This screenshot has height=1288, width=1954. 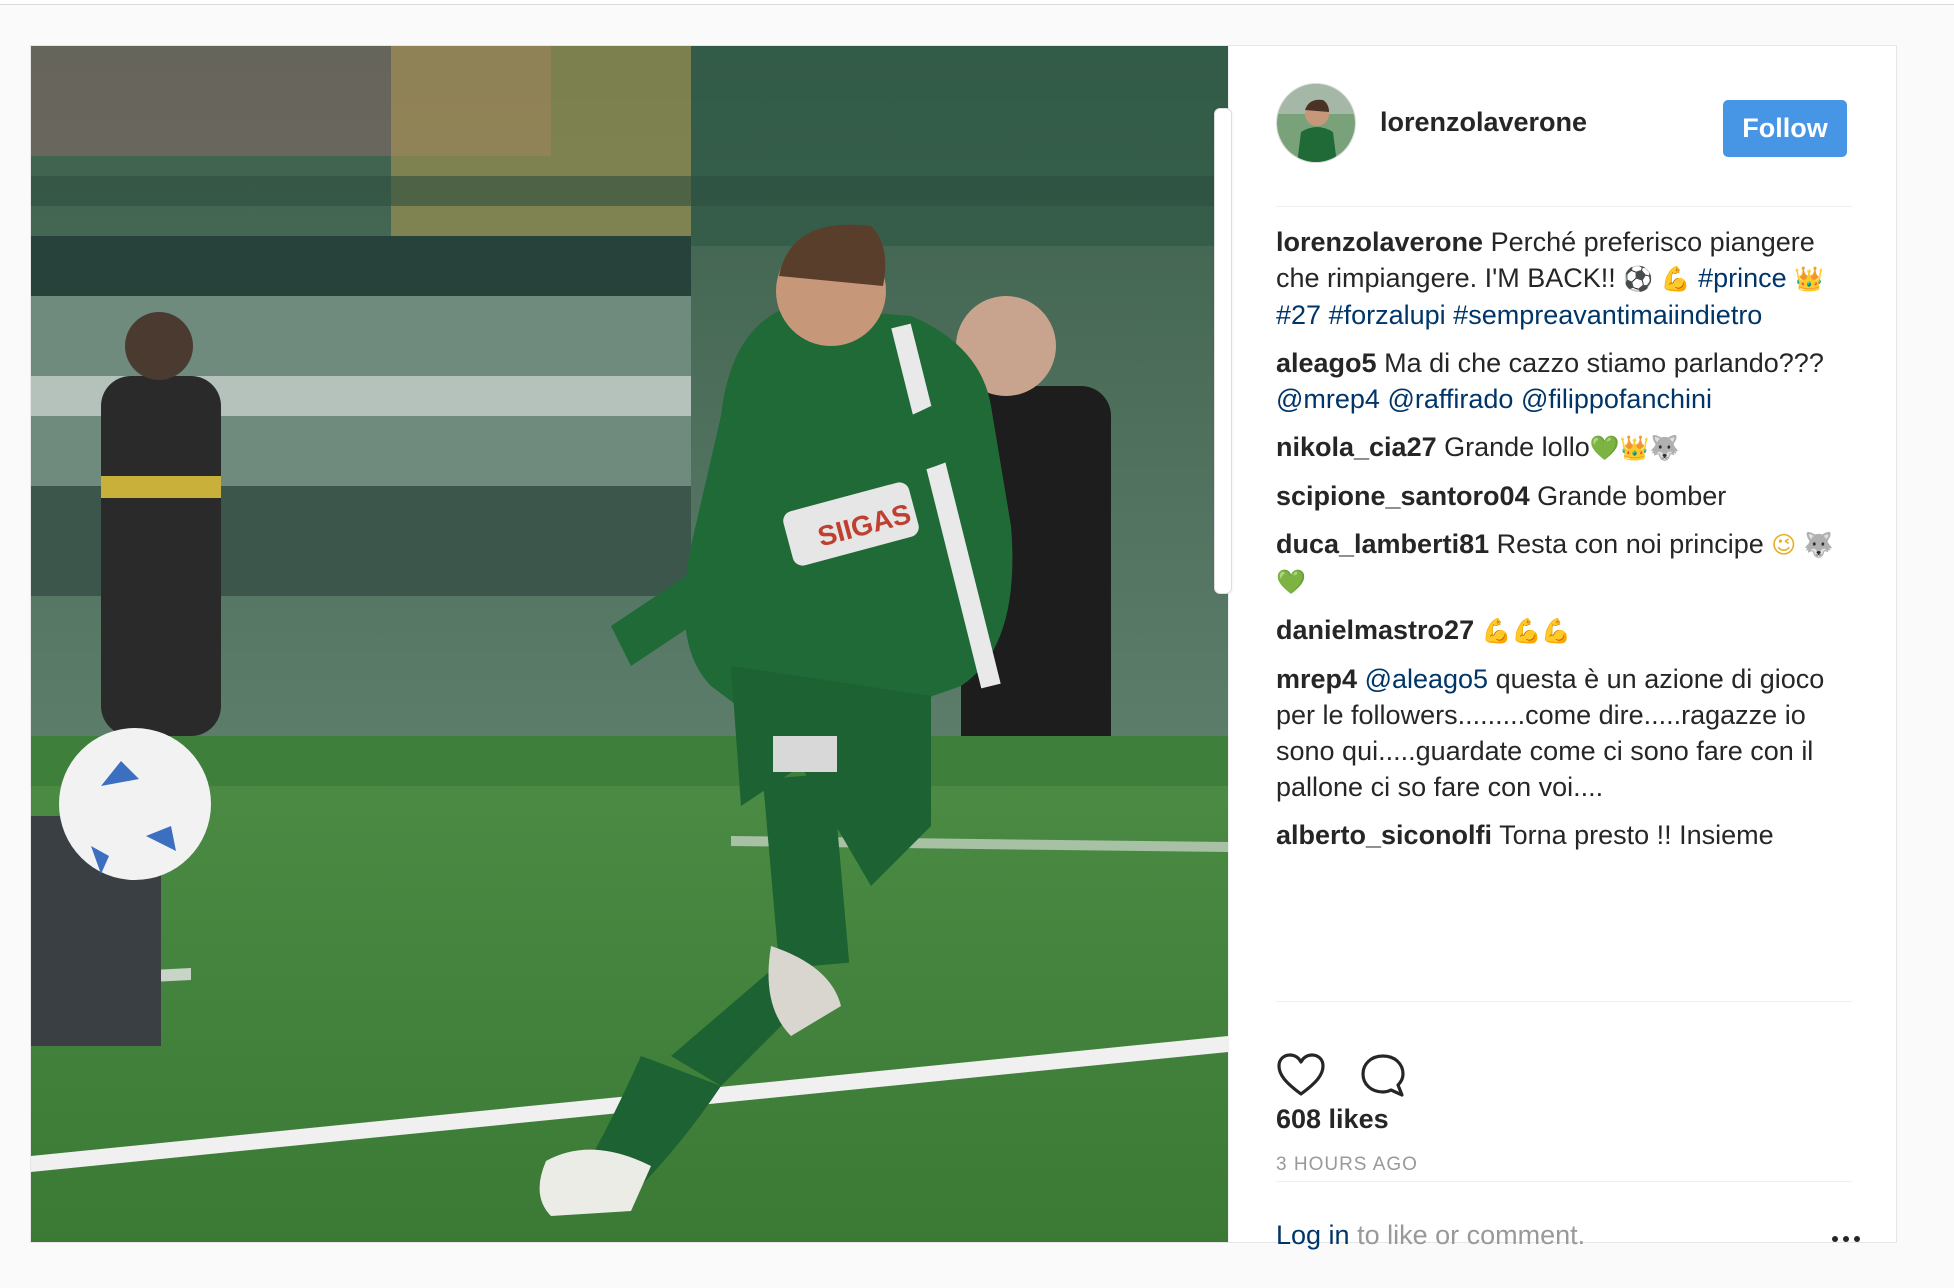 What do you see at coordinates (1326, 363) in the screenshot?
I see `comment-username: aleago5` at bounding box center [1326, 363].